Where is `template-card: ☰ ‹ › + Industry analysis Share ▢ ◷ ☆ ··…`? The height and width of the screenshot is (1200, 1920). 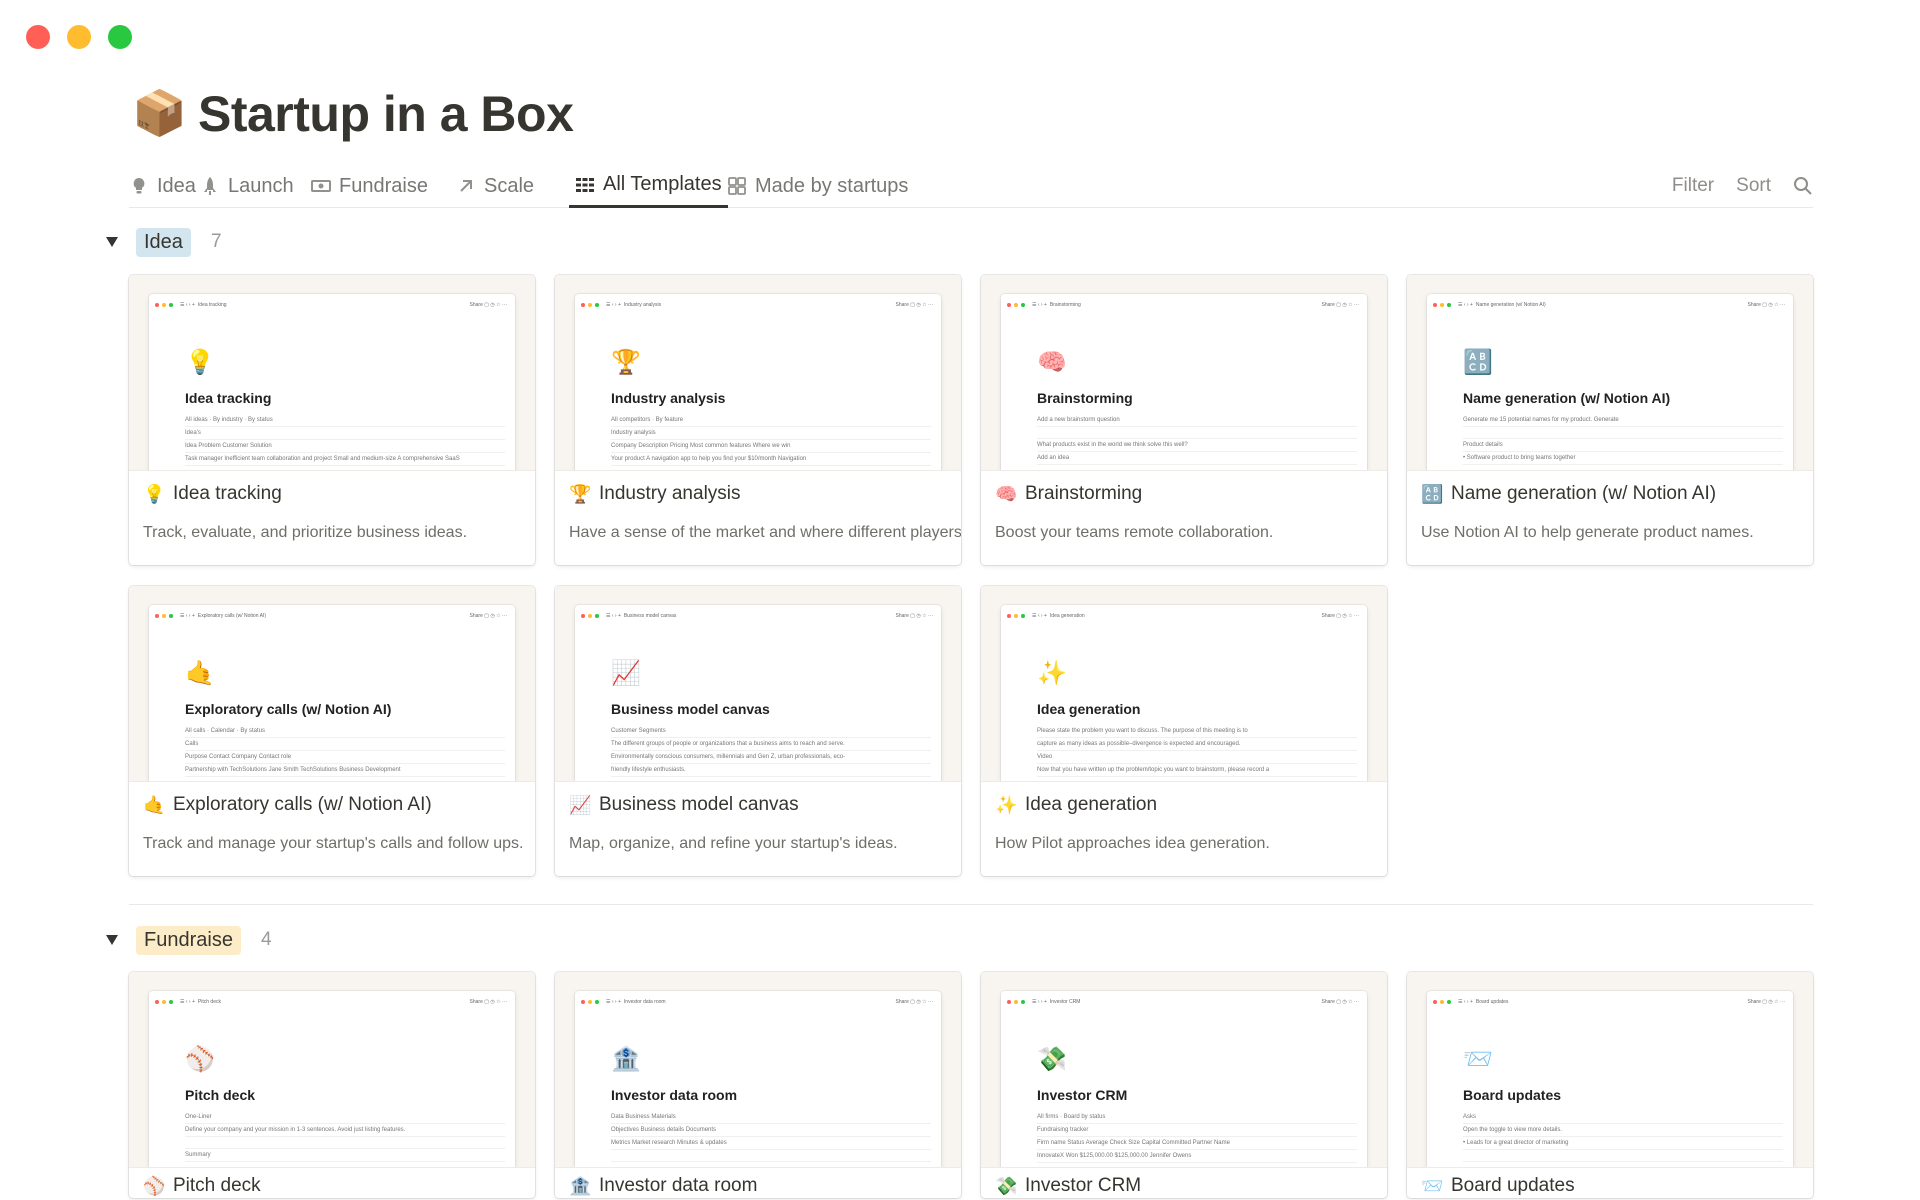
template-card: ☰ ‹ › + Industry analysis Share ▢ ◷ ☆ ··… is located at coordinates (758, 420).